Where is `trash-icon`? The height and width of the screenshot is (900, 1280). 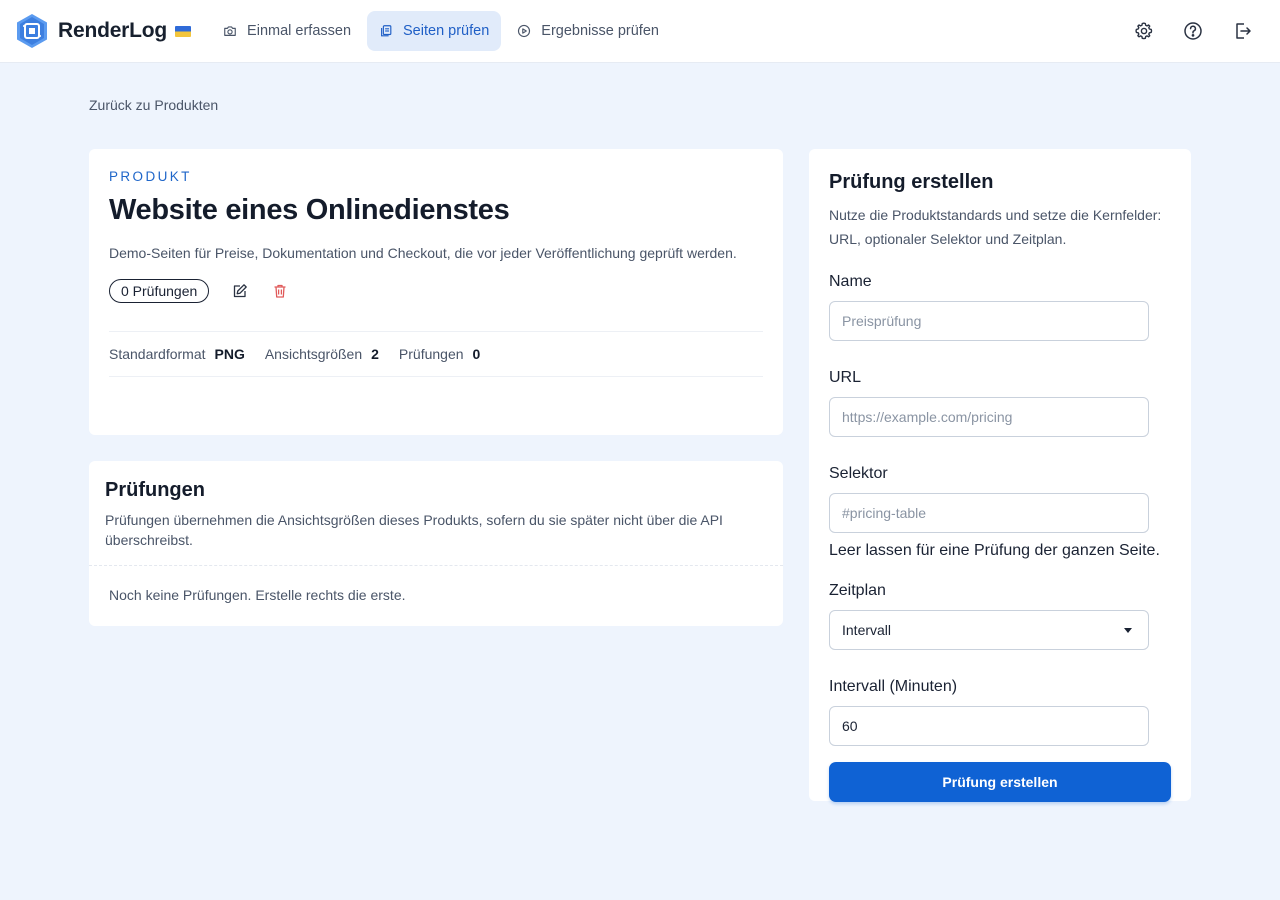 trash-icon is located at coordinates (280, 291).